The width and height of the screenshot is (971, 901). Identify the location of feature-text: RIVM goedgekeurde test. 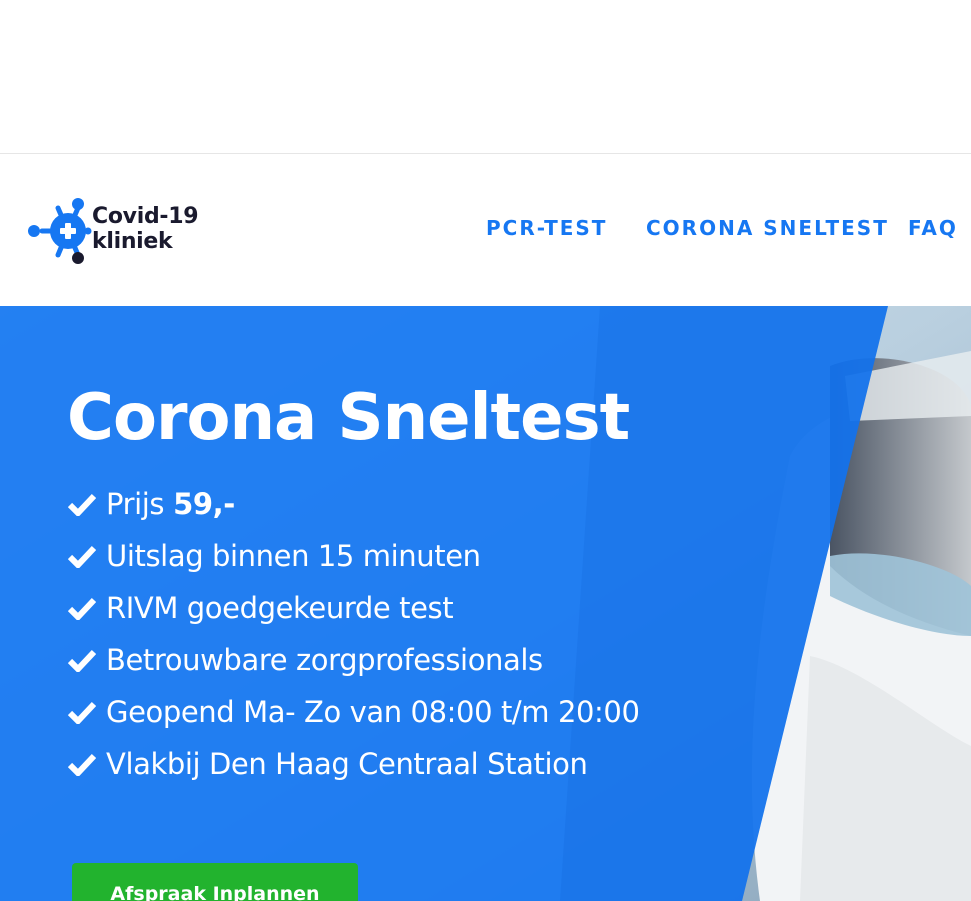
(280, 608).